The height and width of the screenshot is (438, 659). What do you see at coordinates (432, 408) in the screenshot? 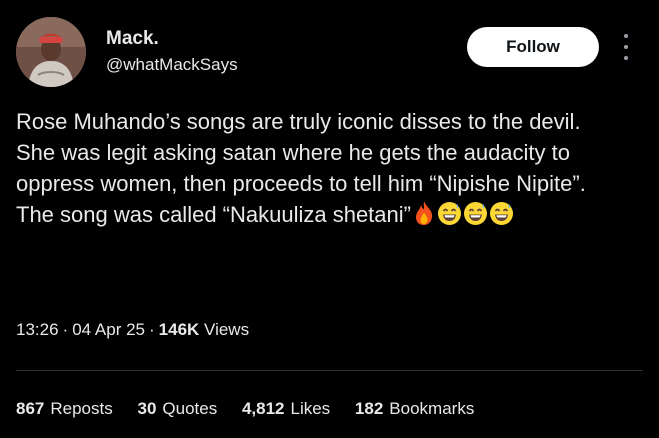
I see `bookmarks-label: Bookmarks` at bounding box center [432, 408].